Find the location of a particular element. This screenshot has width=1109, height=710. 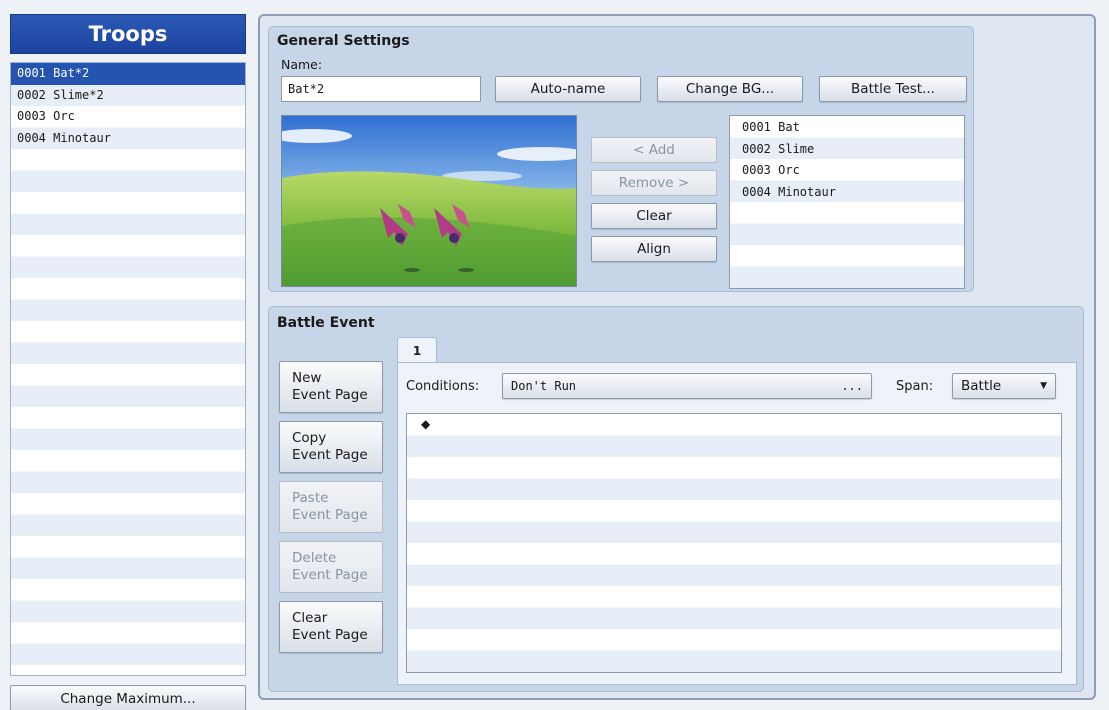

align-enemies-button: Align is located at coordinates (654, 249).